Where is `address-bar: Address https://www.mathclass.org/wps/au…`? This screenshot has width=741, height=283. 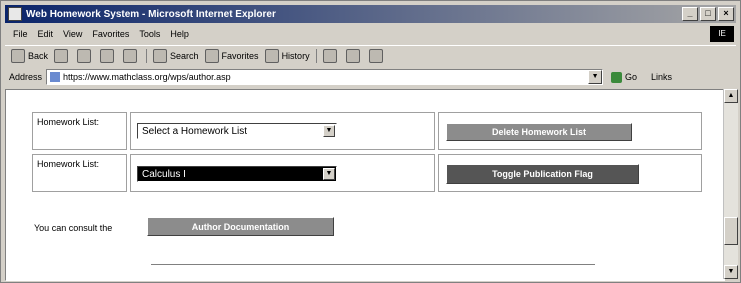 address-bar: Address https://www.mathclass.org/wps/au… is located at coordinates (370, 77).